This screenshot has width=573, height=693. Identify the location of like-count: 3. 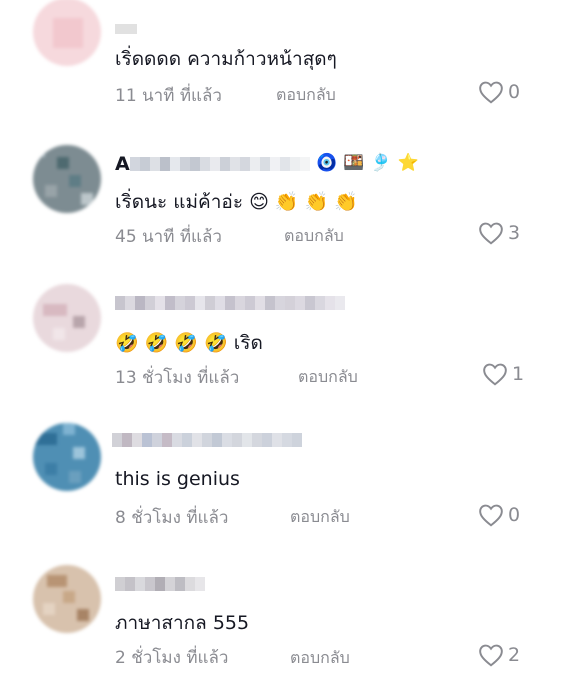
(514, 233).